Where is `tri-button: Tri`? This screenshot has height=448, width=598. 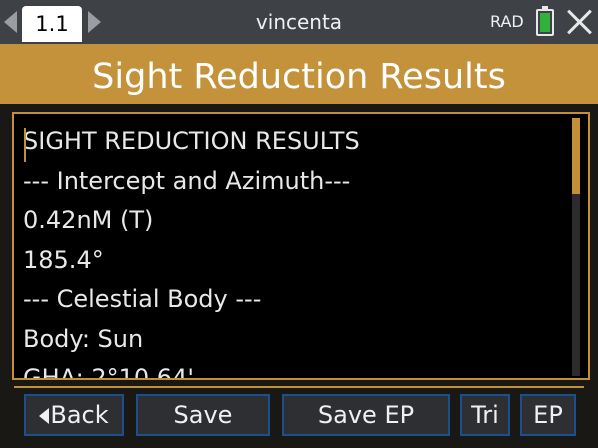 tri-button: Tri is located at coordinates (485, 415).